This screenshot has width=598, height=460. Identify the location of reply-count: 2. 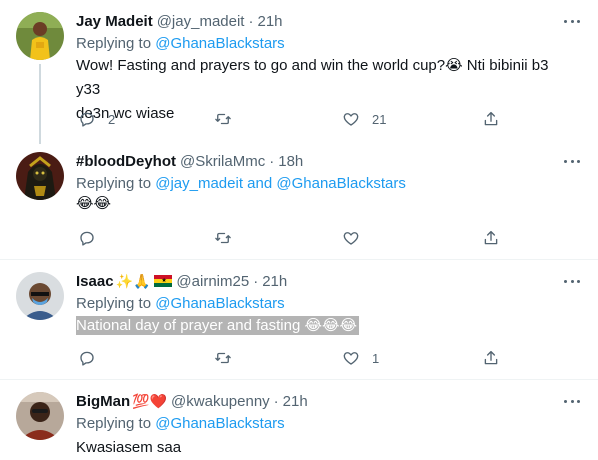
(112, 119).